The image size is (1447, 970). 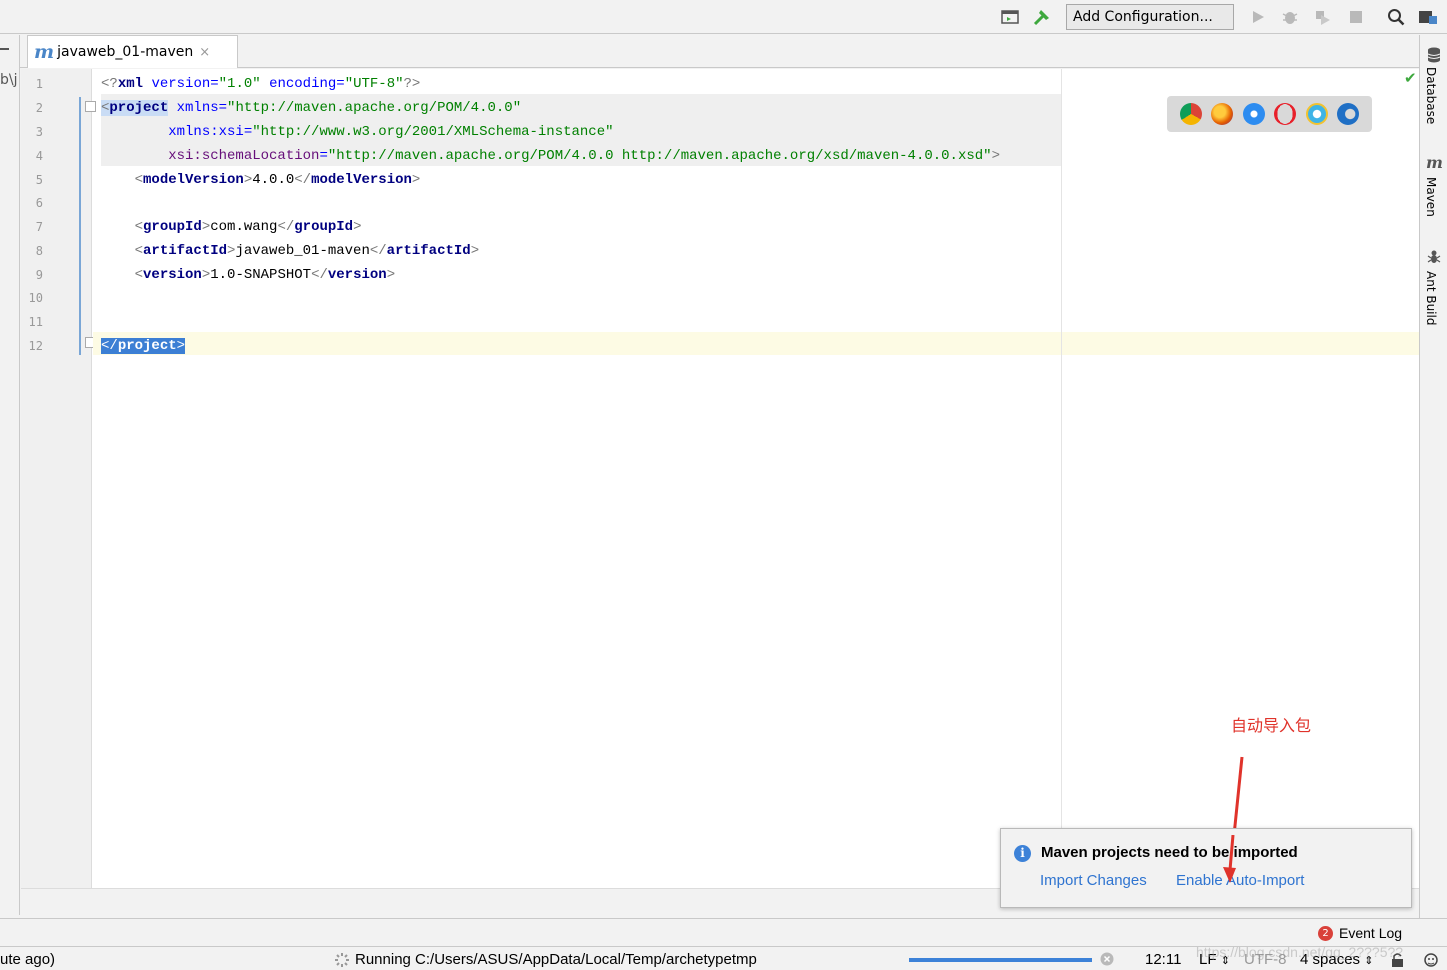 What do you see at coordinates (1169, 852) in the screenshot?
I see `notification-title: Maven projects need to be imported` at bounding box center [1169, 852].